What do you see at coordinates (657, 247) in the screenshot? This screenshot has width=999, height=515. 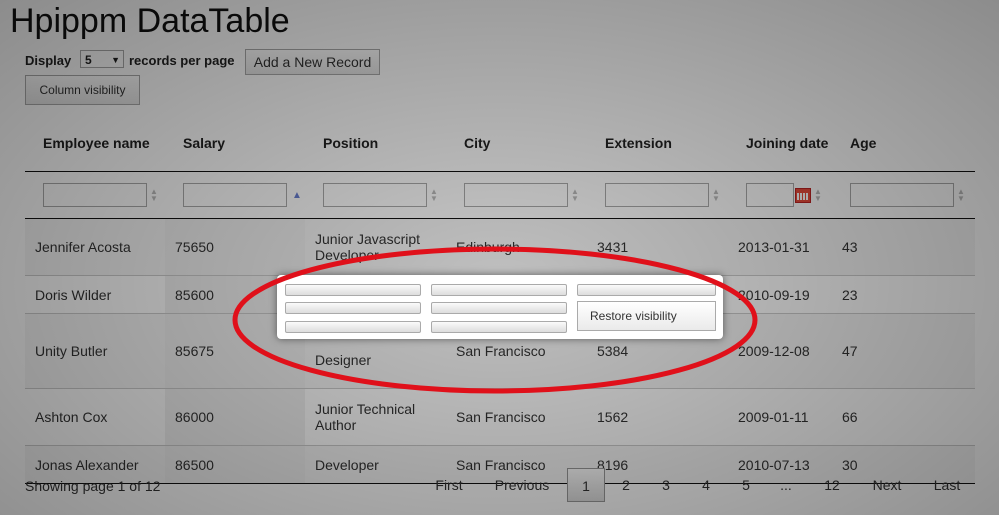 I see `cell-extension: 3431` at bounding box center [657, 247].